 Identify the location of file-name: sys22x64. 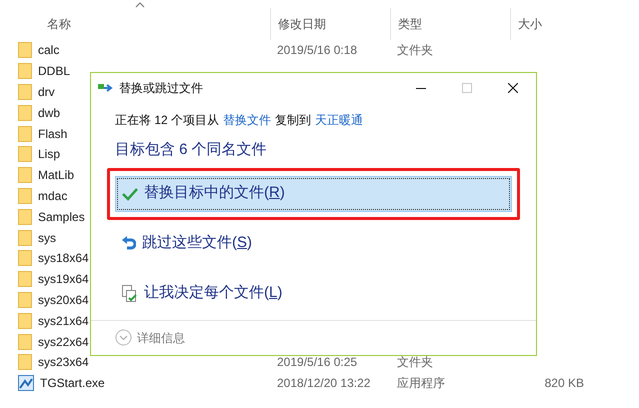
(63, 341).